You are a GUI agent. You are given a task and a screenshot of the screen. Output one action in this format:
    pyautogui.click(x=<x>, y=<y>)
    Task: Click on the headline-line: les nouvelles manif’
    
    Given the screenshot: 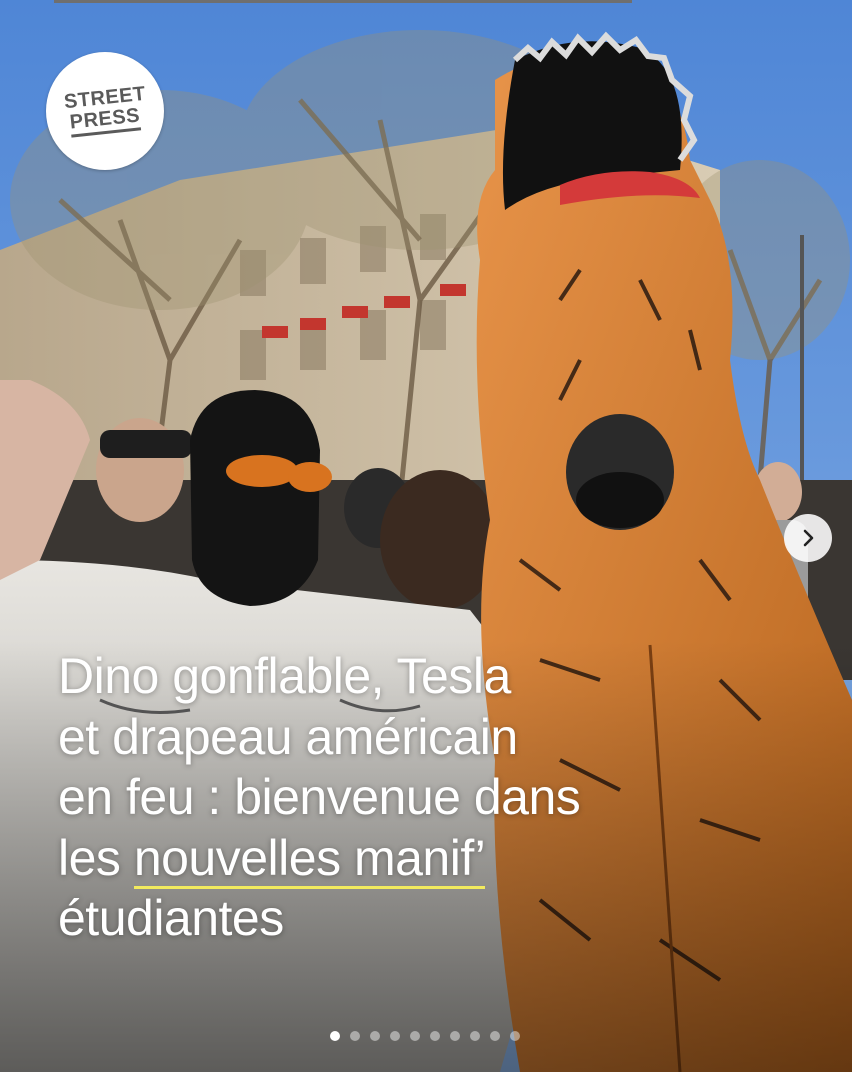 What is the action you would take?
    pyautogui.click(x=418, y=858)
    